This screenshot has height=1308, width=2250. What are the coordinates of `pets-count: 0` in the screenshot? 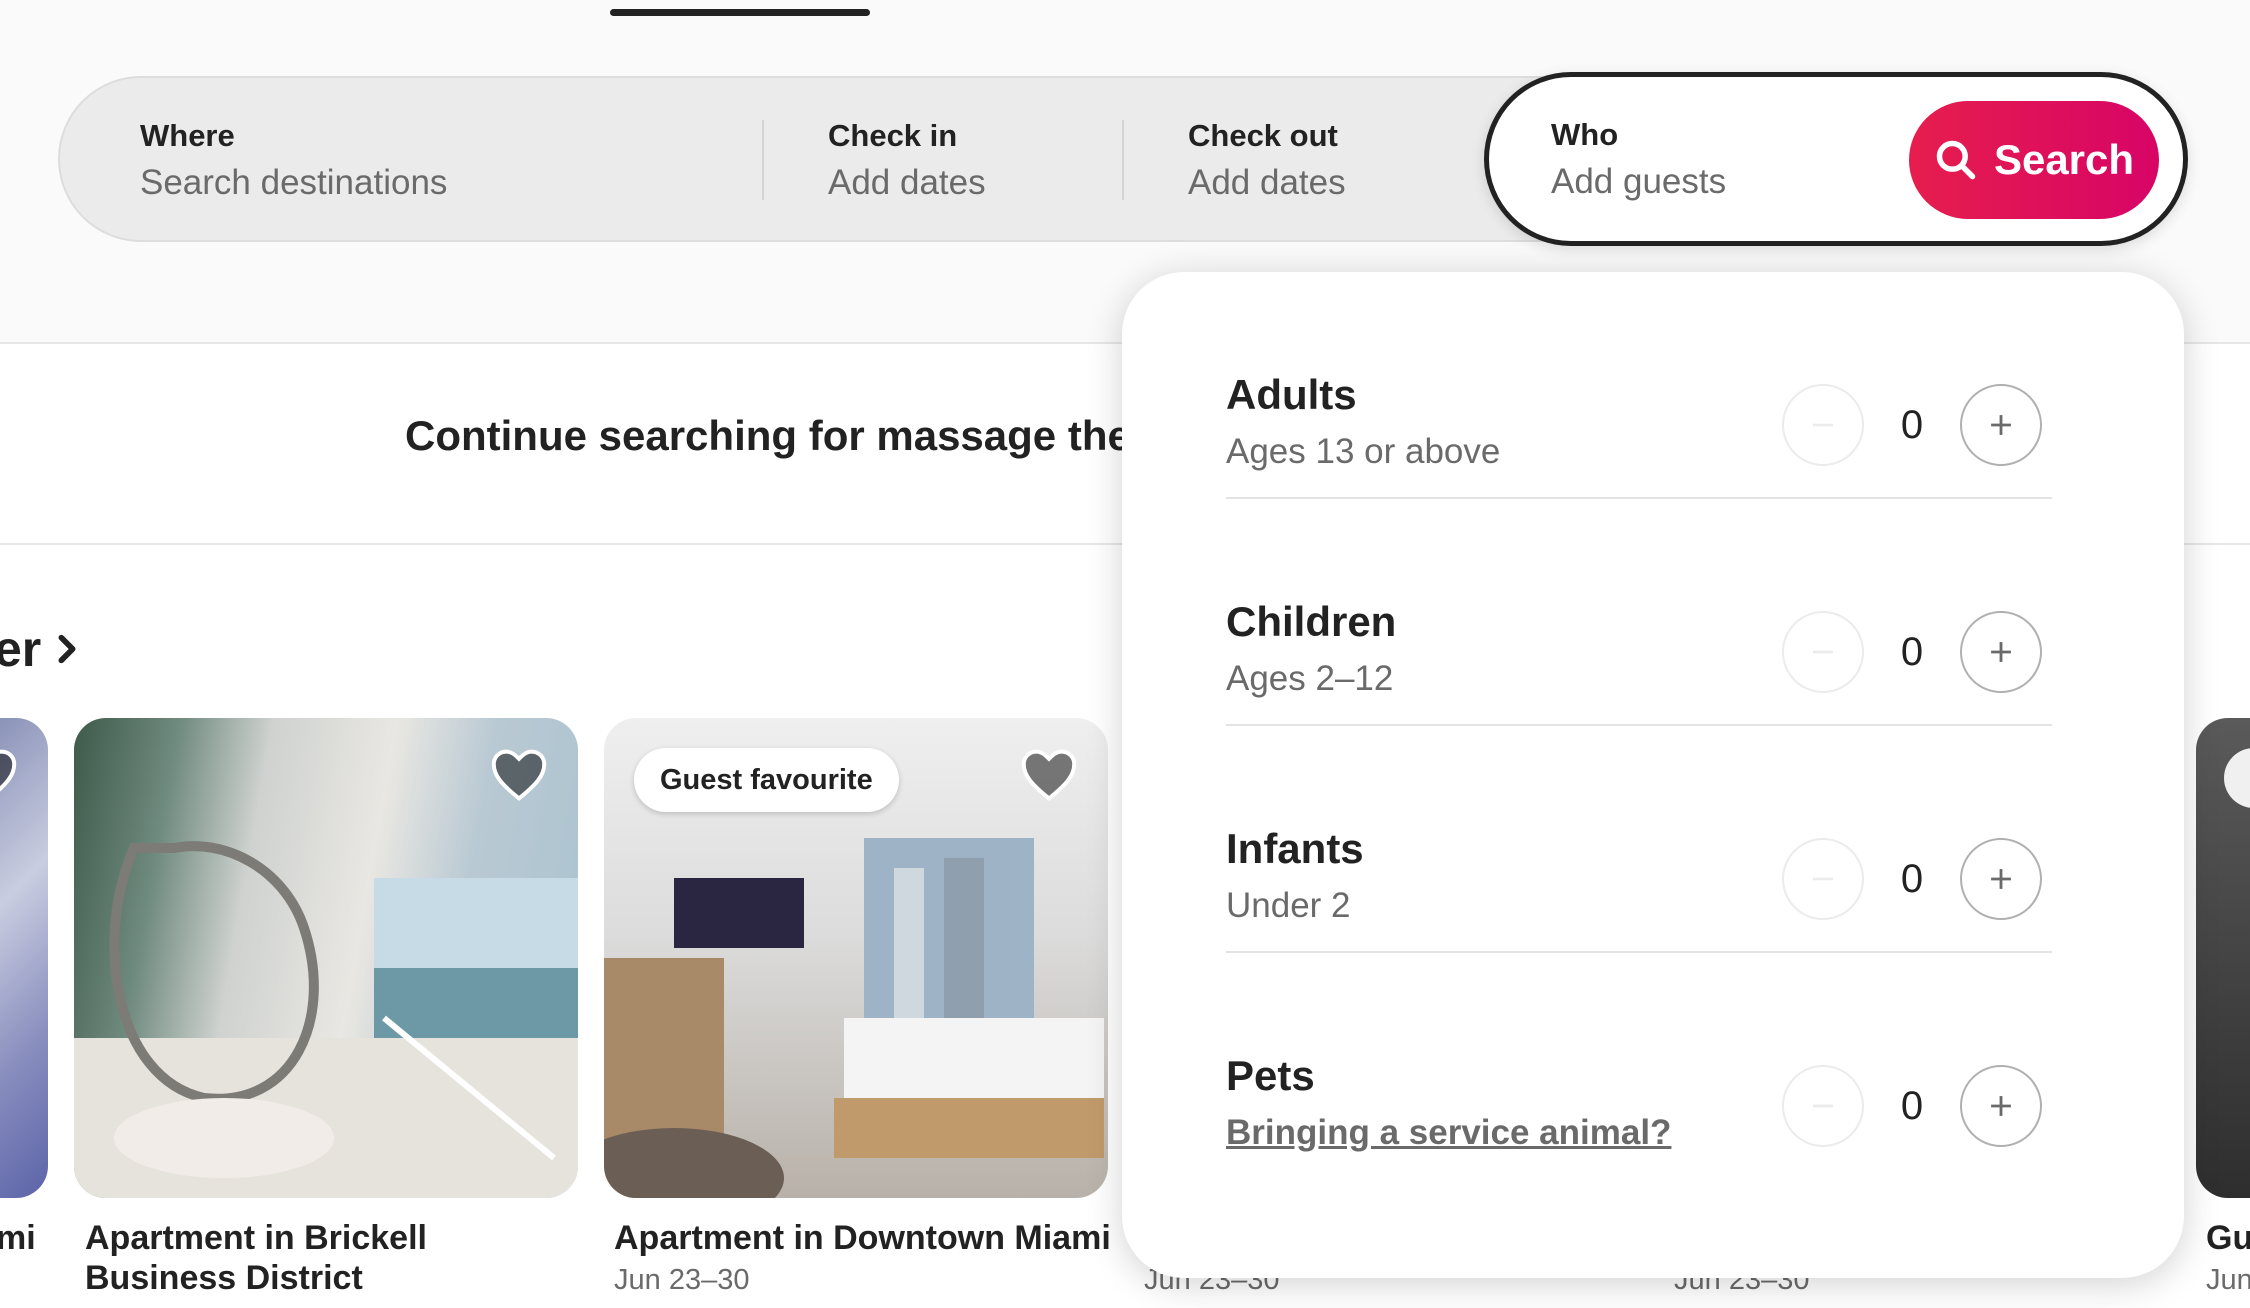 It's located at (1912, 1106).